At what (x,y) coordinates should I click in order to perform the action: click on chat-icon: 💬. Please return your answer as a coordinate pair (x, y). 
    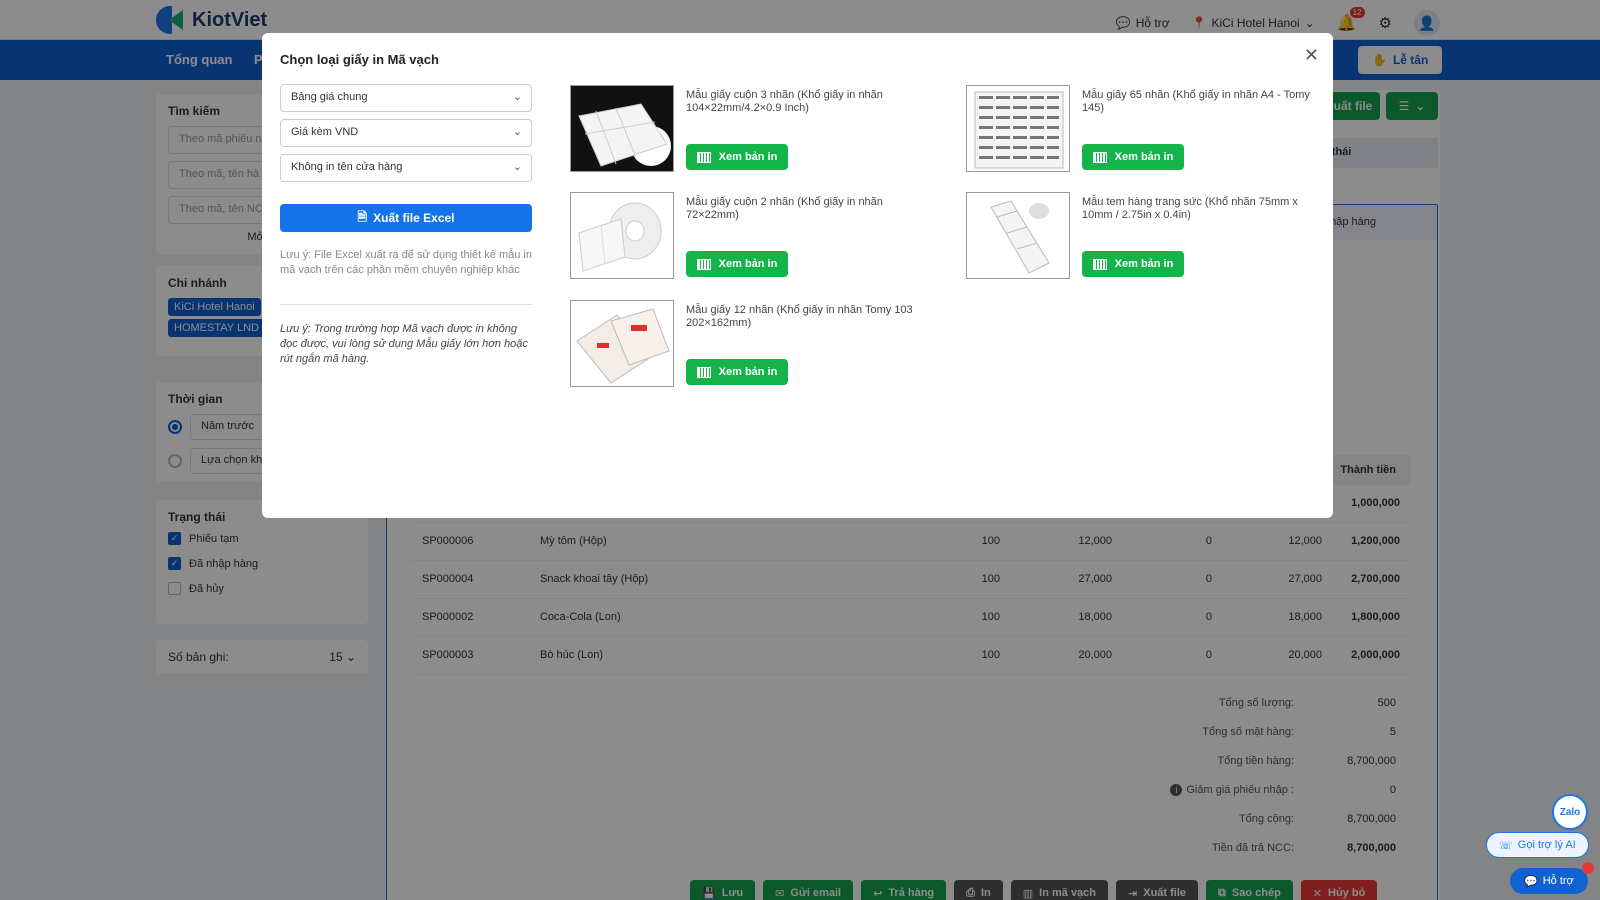
    Looking at the image, I should click on (1531, 881).